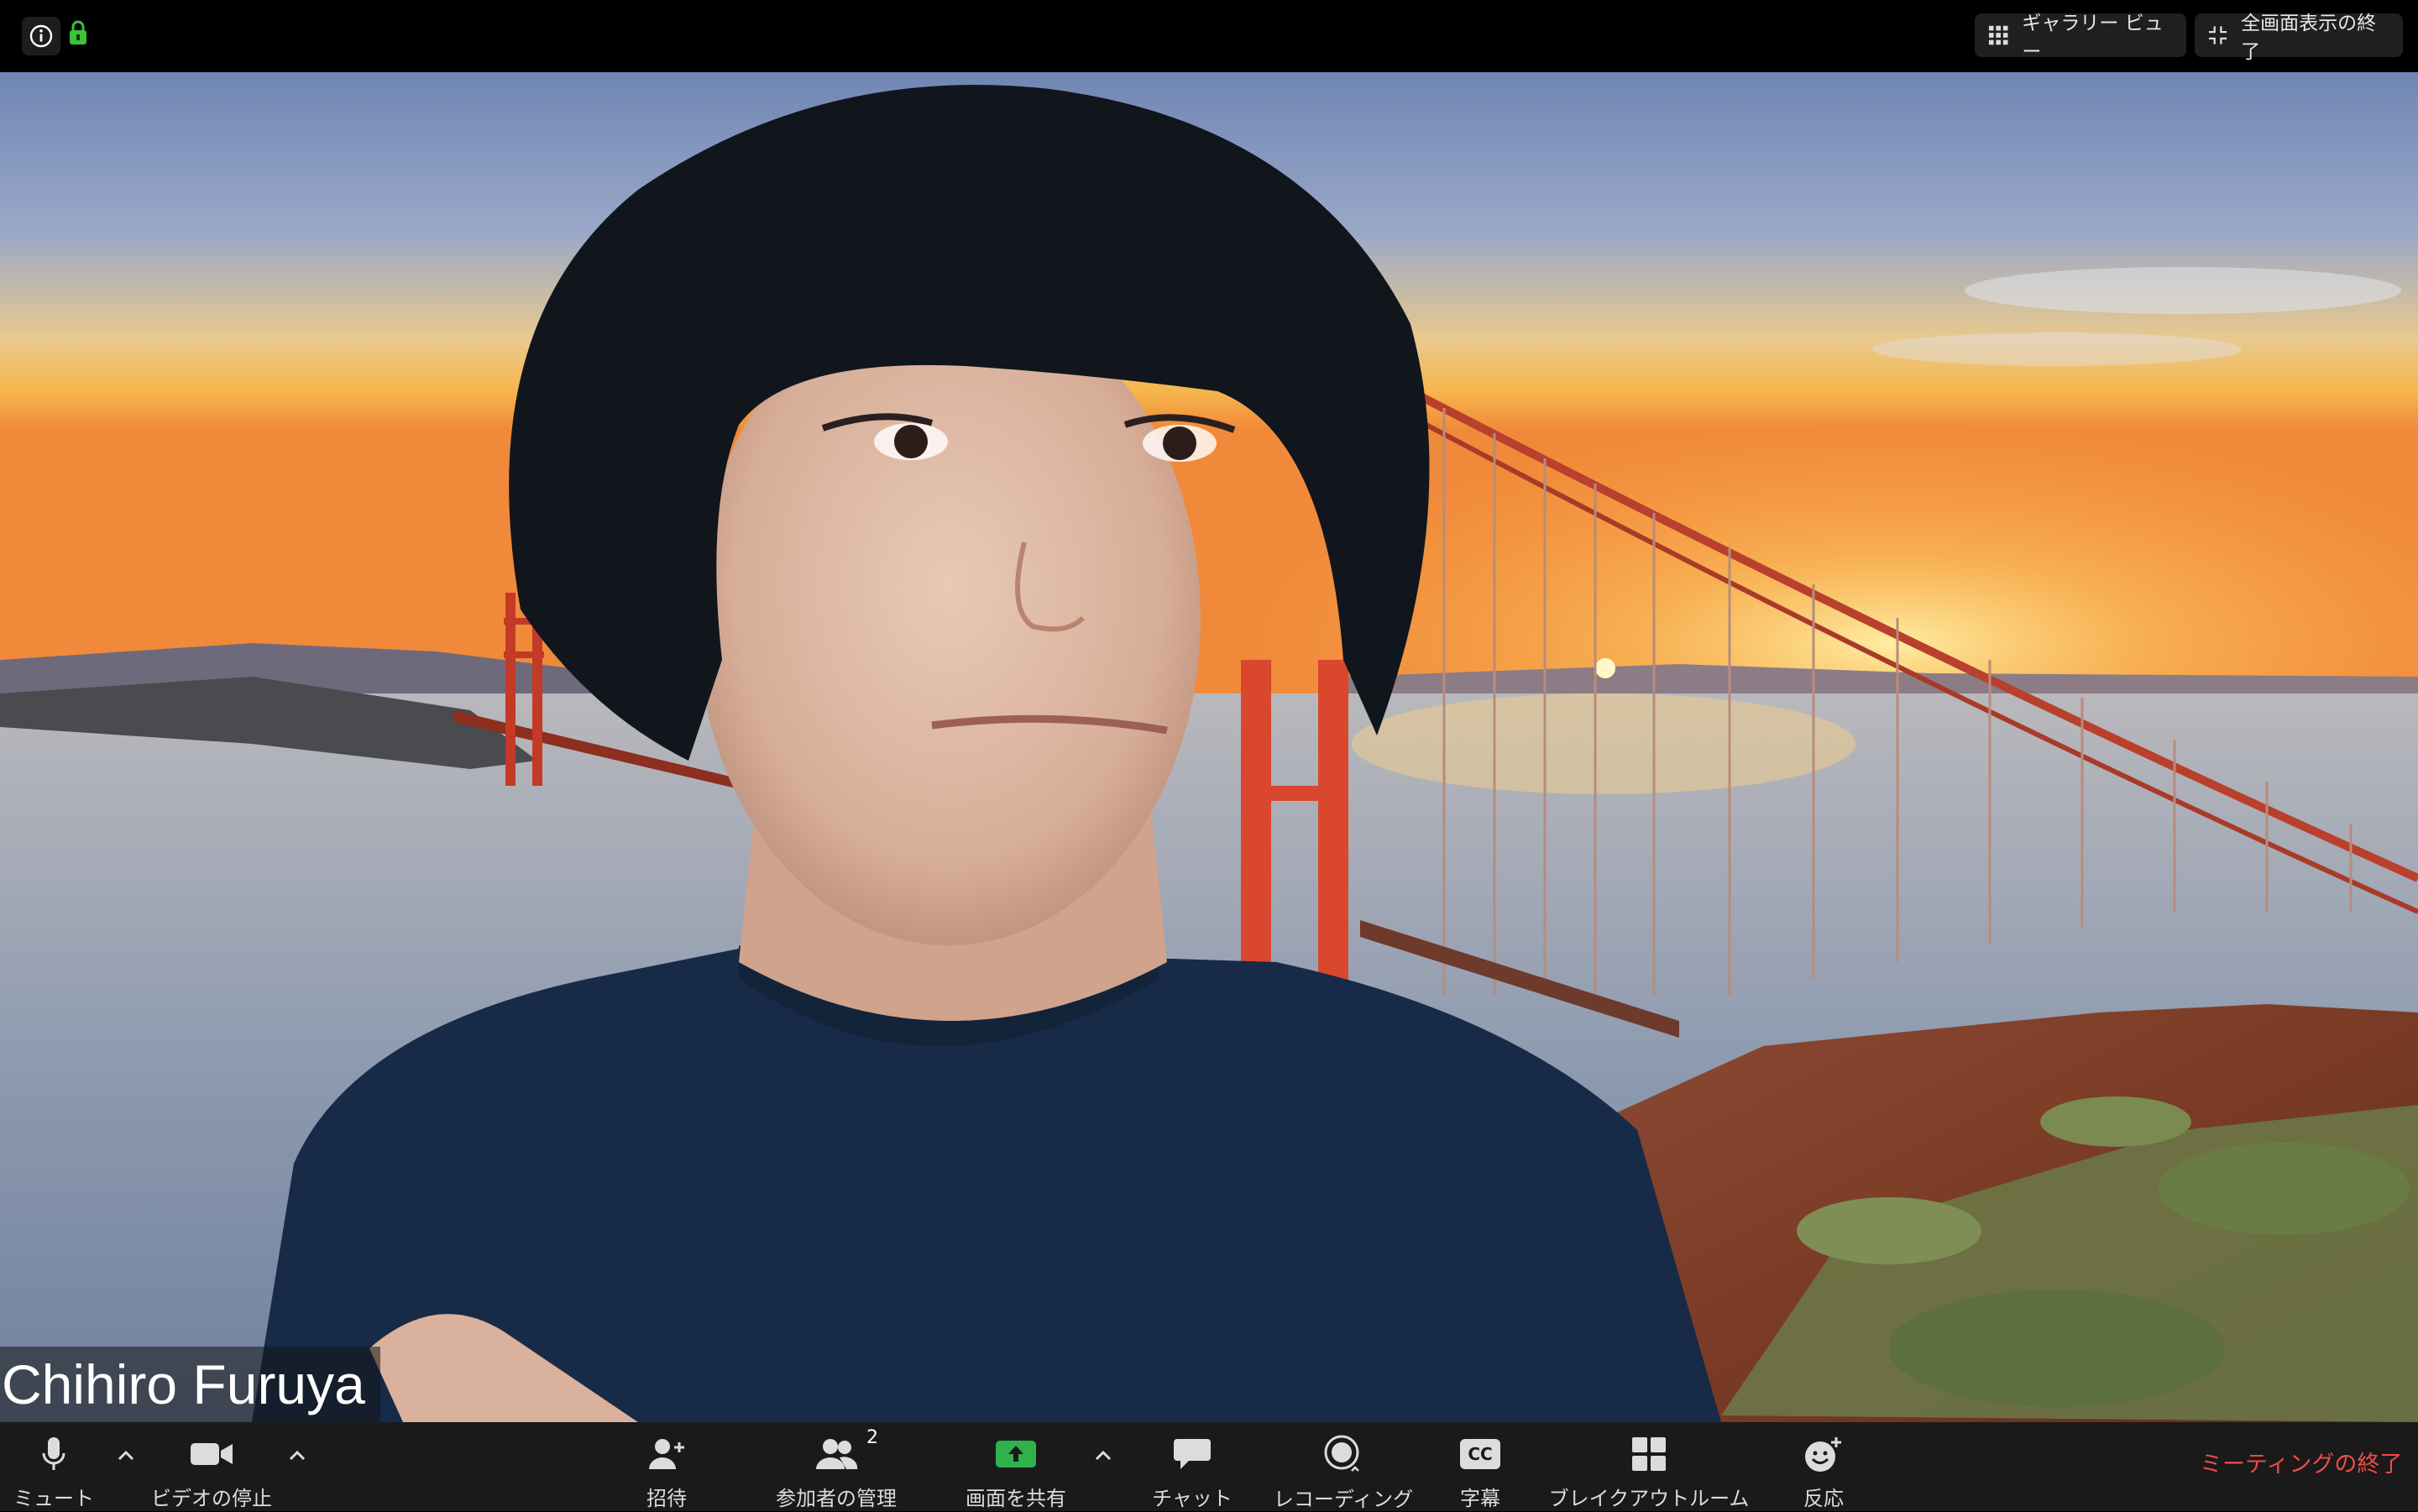 This screenshot has width=2418, height=1512. I want to click on participants-button: 2 参加者の管理, so click(836, 1466).